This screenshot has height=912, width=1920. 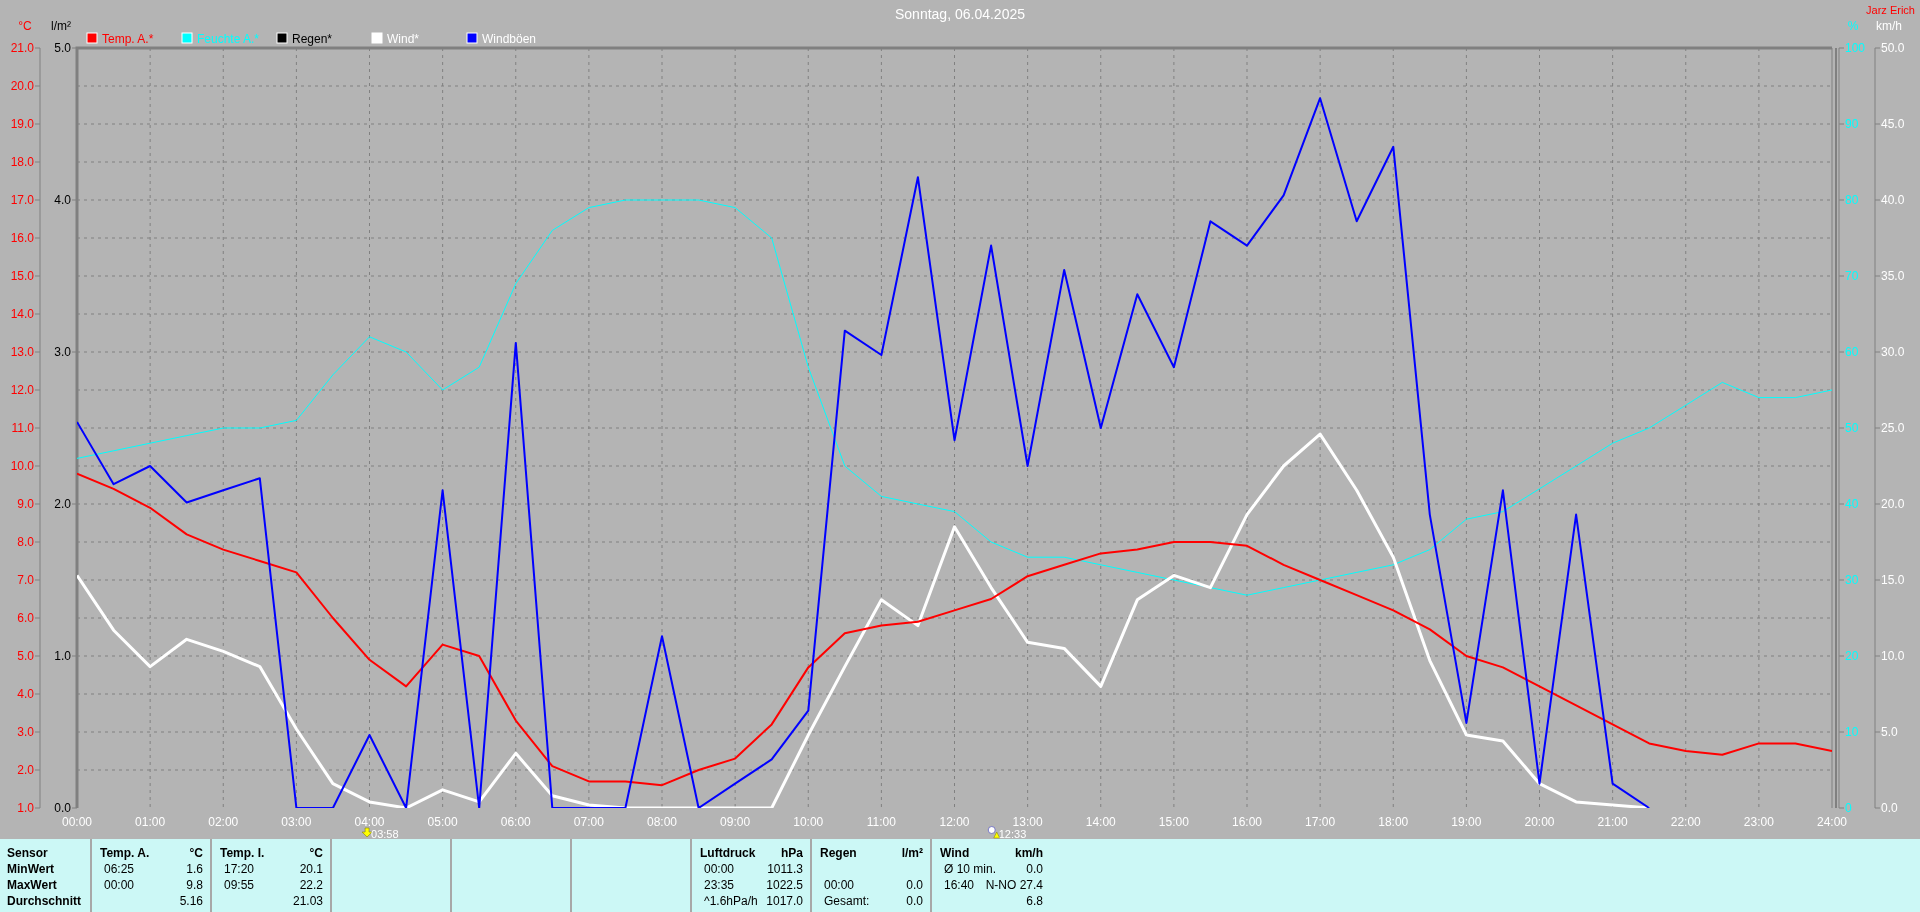 What do you see at coordinates (307, 901) in the screenshot?
I see `cell-value: 21.03` at bounding box center [307, 901].